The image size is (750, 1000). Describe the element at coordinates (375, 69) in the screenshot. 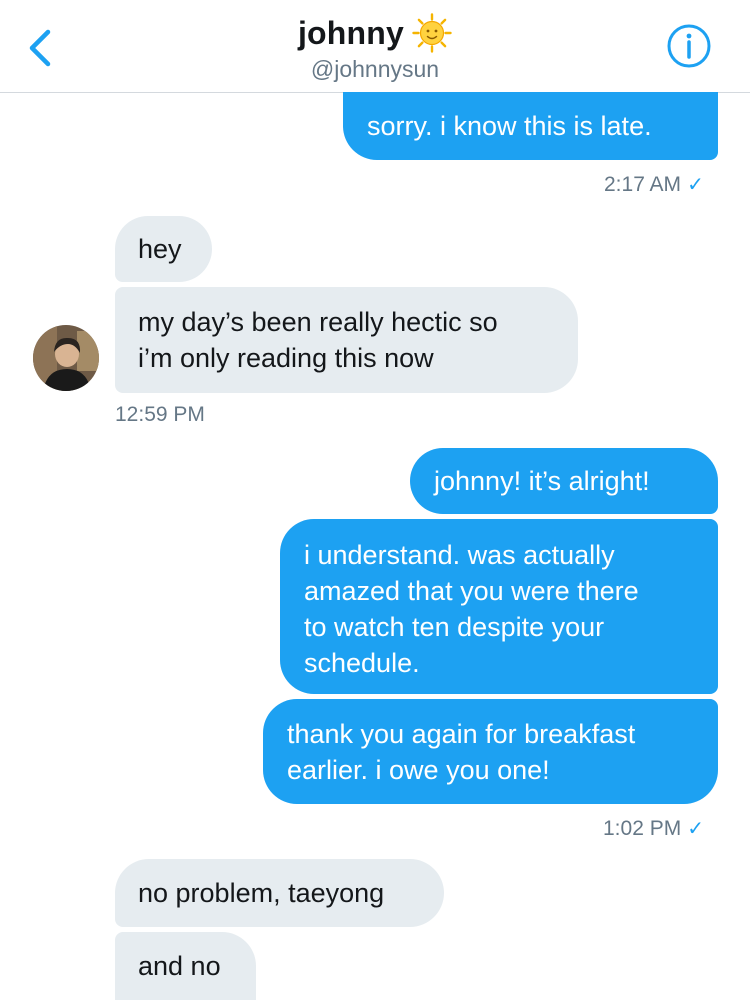

I see `conversation-handle: @johnnysun` at that location.